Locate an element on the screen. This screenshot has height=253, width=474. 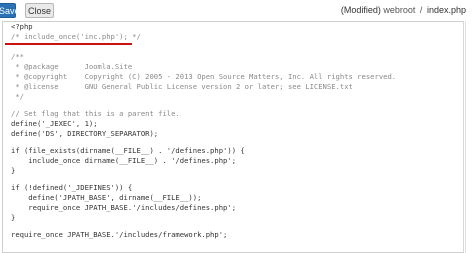
save-button: Save is located at coordinates (10, 10).